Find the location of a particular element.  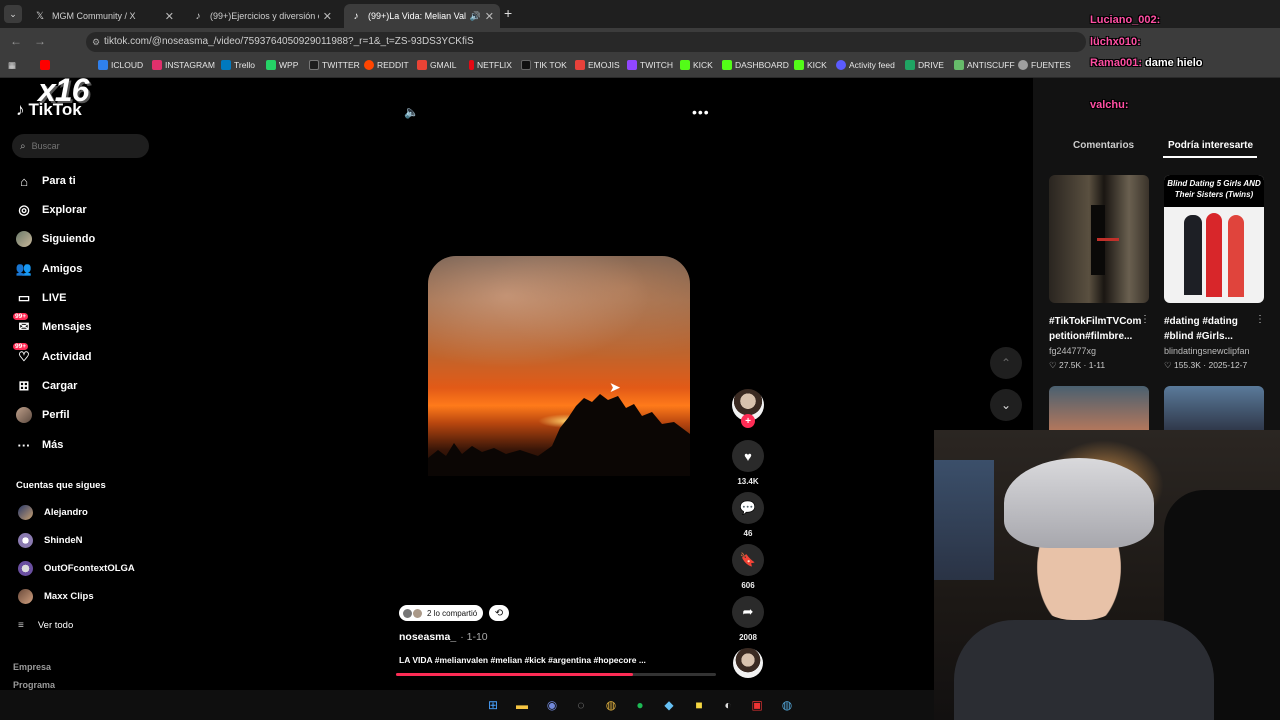

repost-icon: ⟲ is located at coordinates (499, 613).